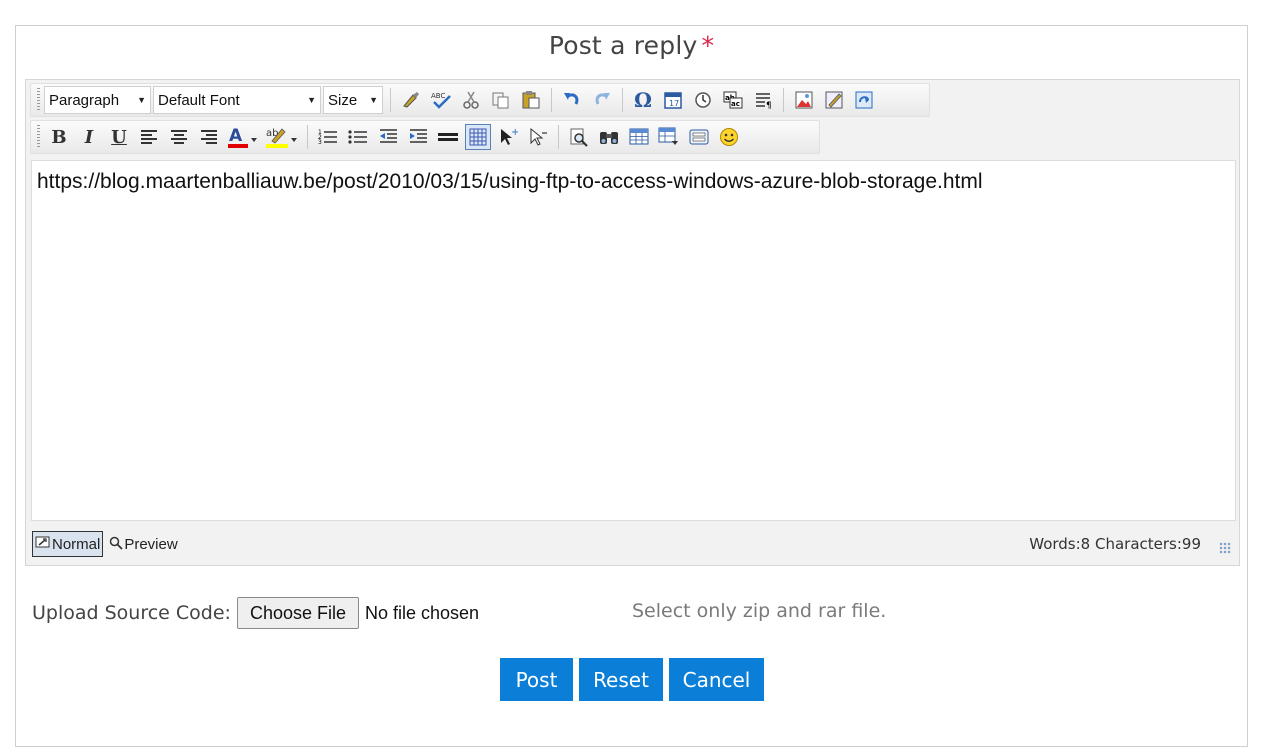 The image size is (1263, 749). What do you see at coordinates (282, 137) in the screenshot?
I see `highlight-color-icon: ab` at bounding box center [282, 137].